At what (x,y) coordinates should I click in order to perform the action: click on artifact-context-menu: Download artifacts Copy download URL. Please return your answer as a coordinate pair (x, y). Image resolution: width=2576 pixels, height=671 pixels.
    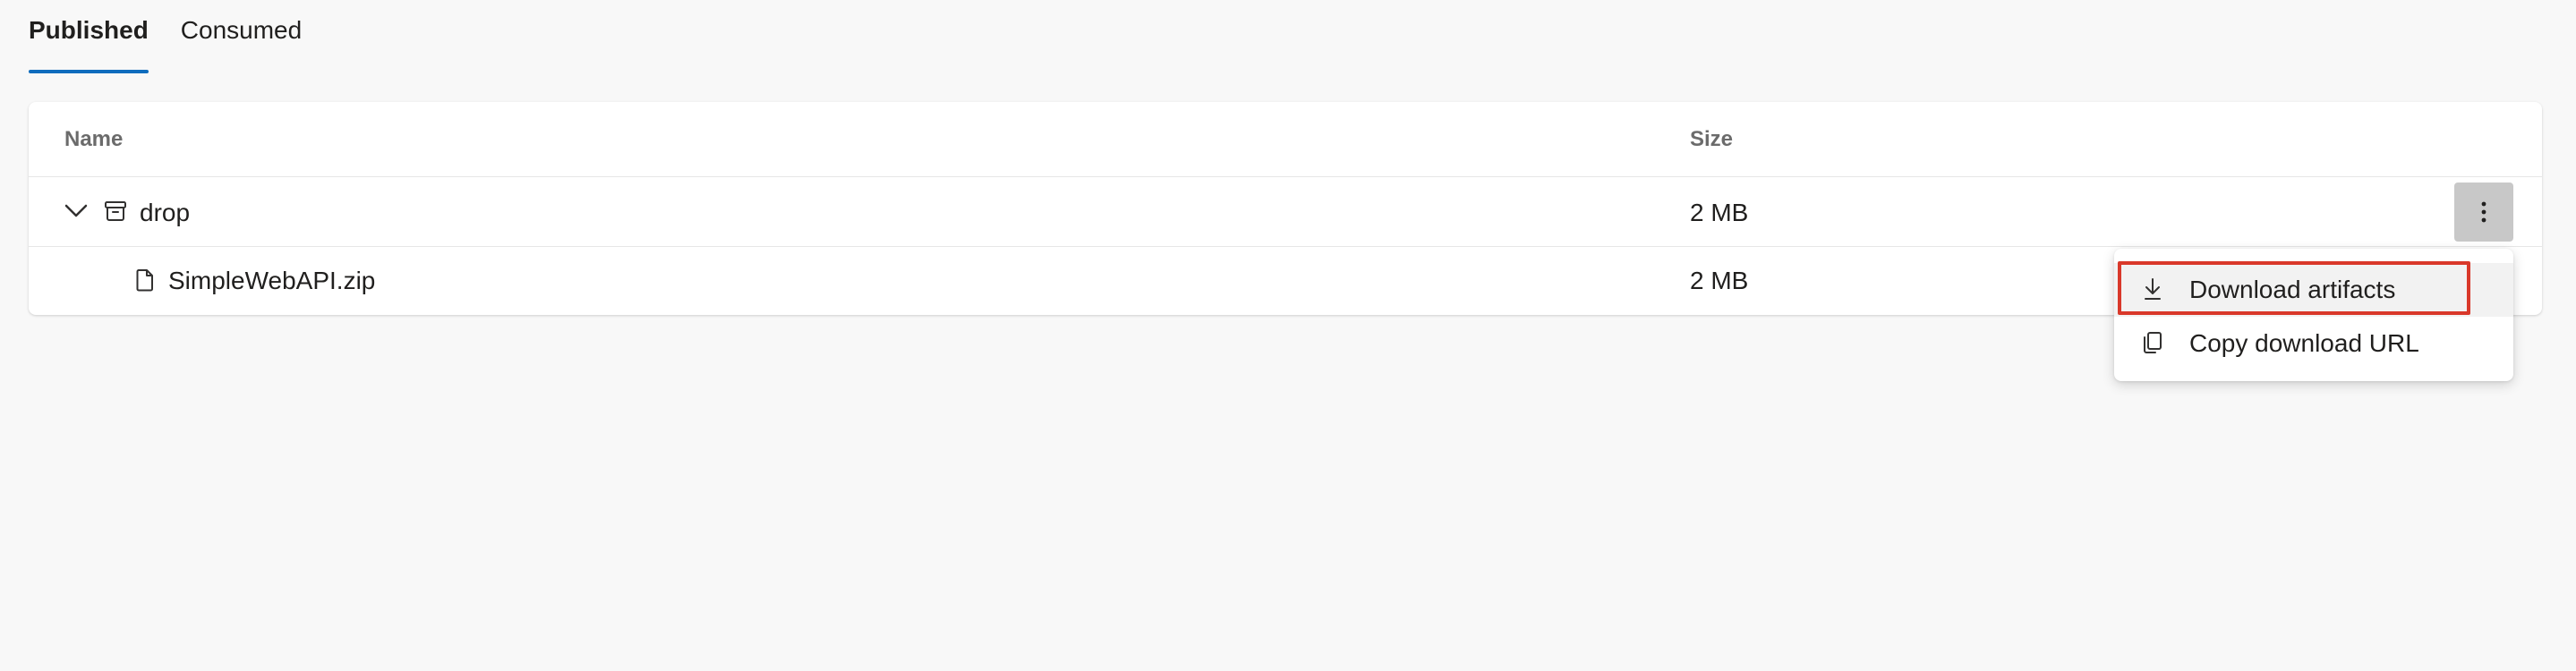
    Looking at the image, I should click on (2313, 315).